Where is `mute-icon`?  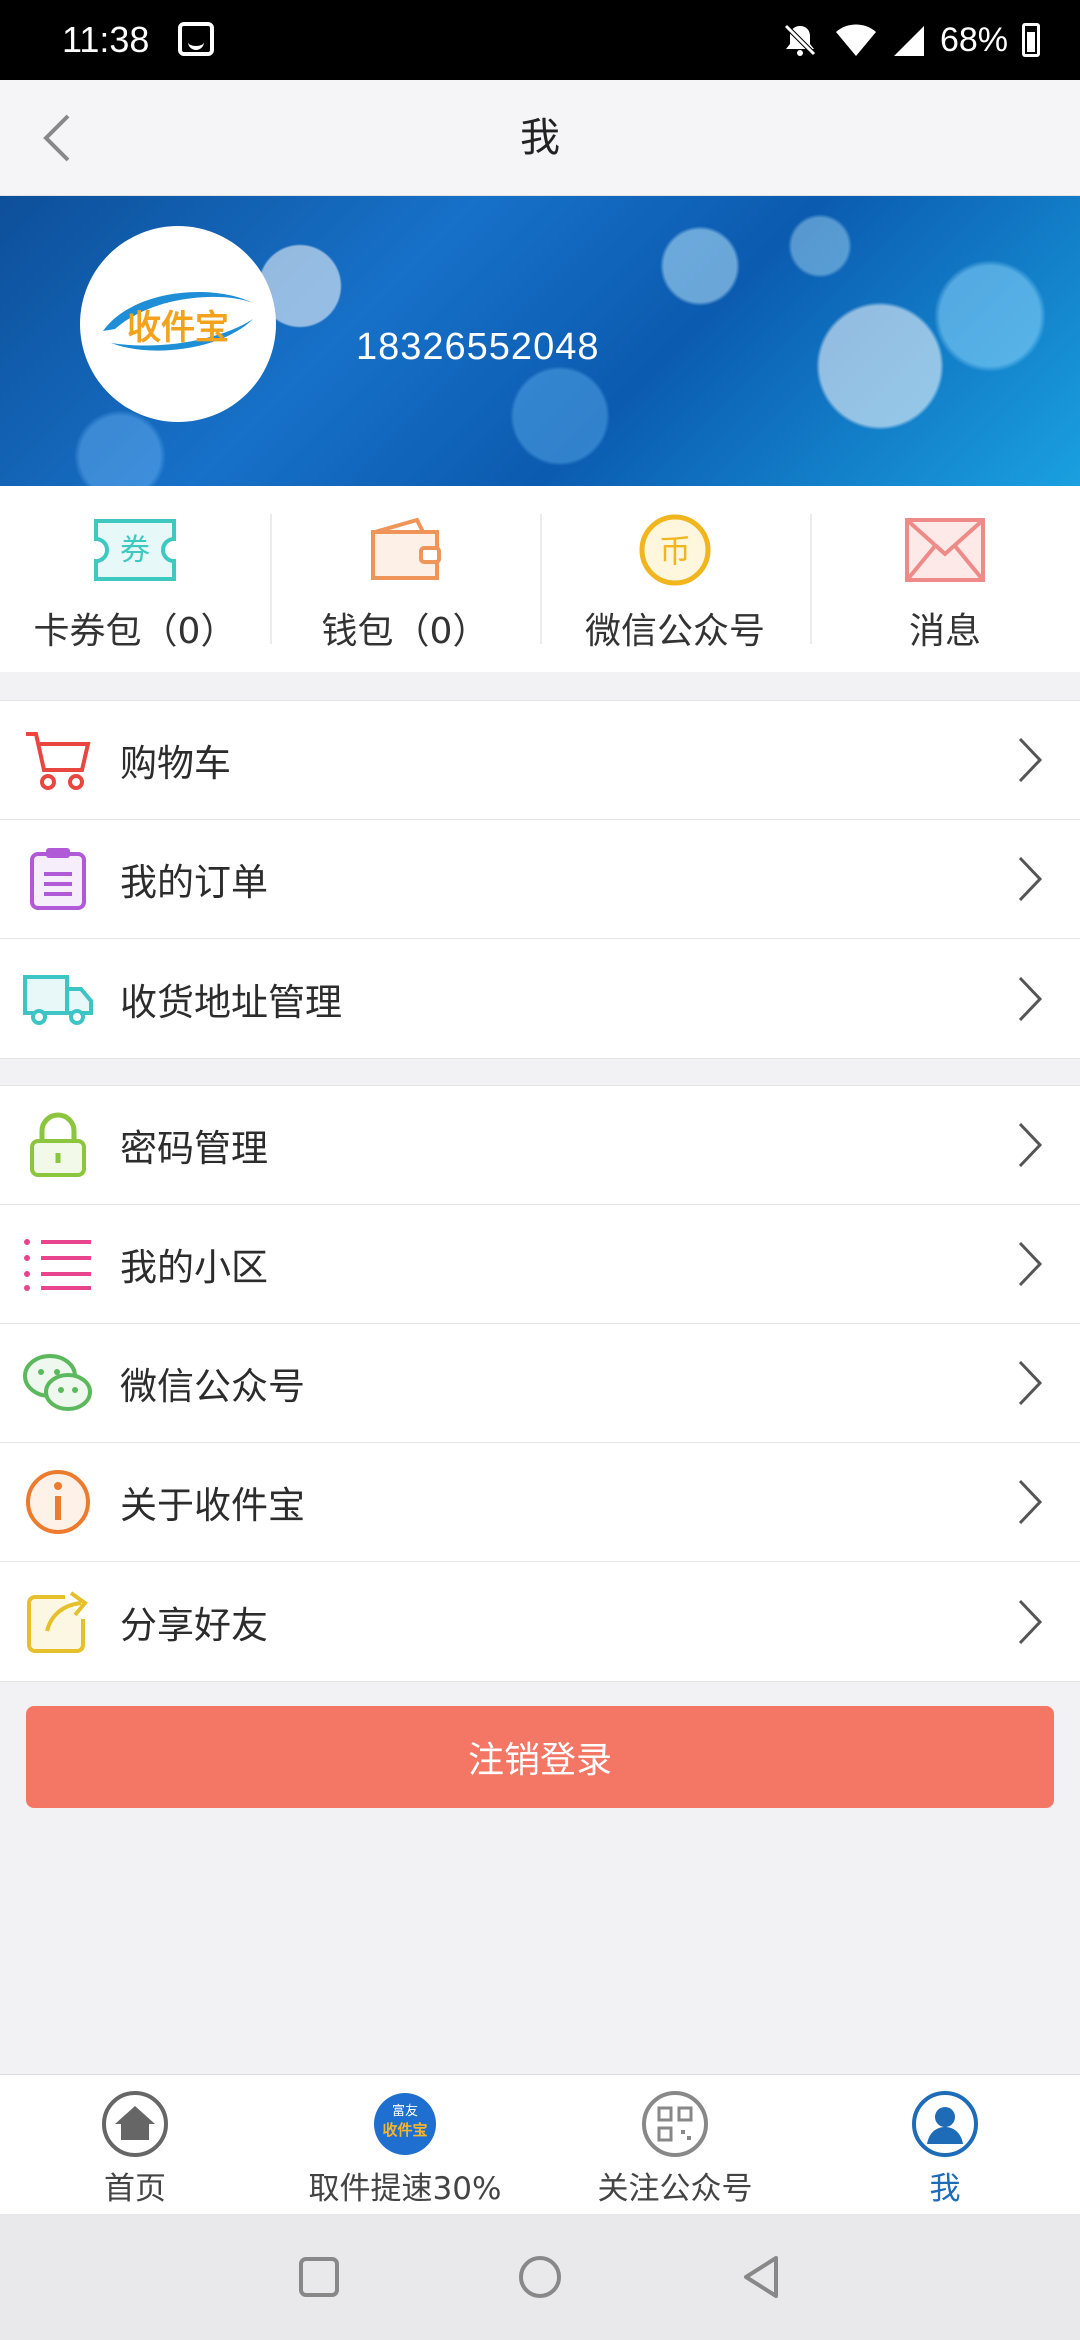
mute-icon is located at coordinates (800, 40).